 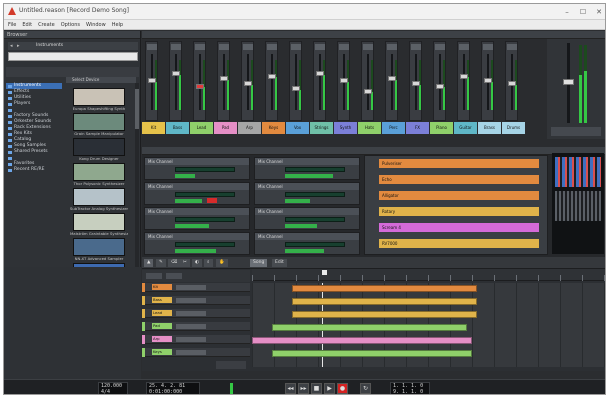 I want to click on close-button: ✕, so click(x=598, y=12).